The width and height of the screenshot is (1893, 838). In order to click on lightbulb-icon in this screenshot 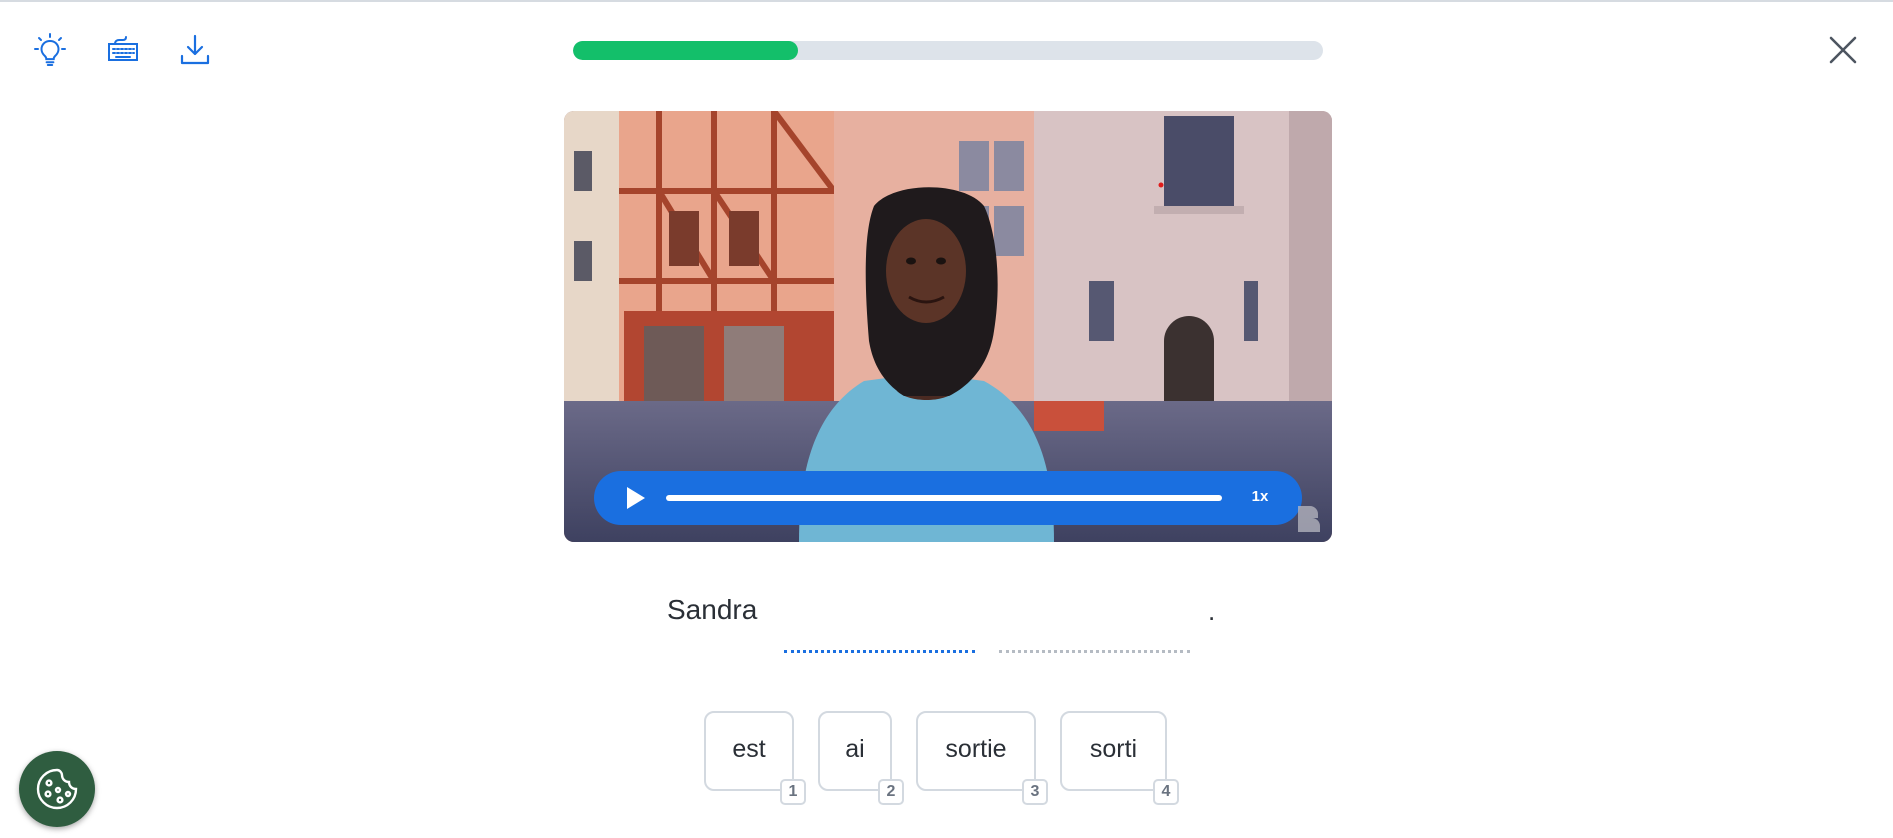, I will do `click(50, 49)`.